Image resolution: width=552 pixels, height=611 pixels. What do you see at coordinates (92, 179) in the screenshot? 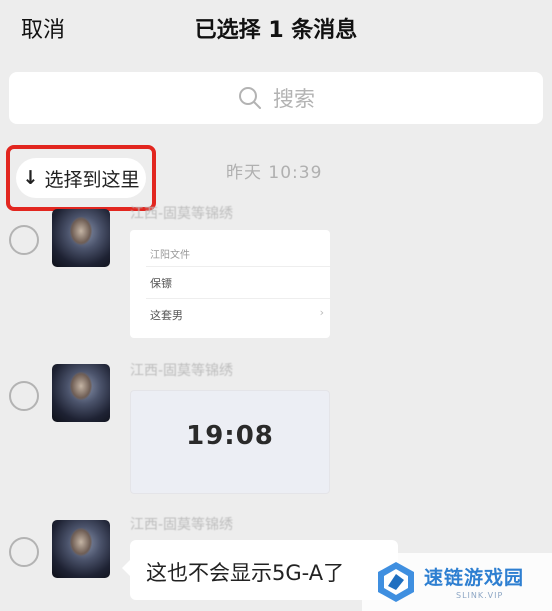
I see `select-to-here-label: 选择到这里` at bounding box center [92, 179].